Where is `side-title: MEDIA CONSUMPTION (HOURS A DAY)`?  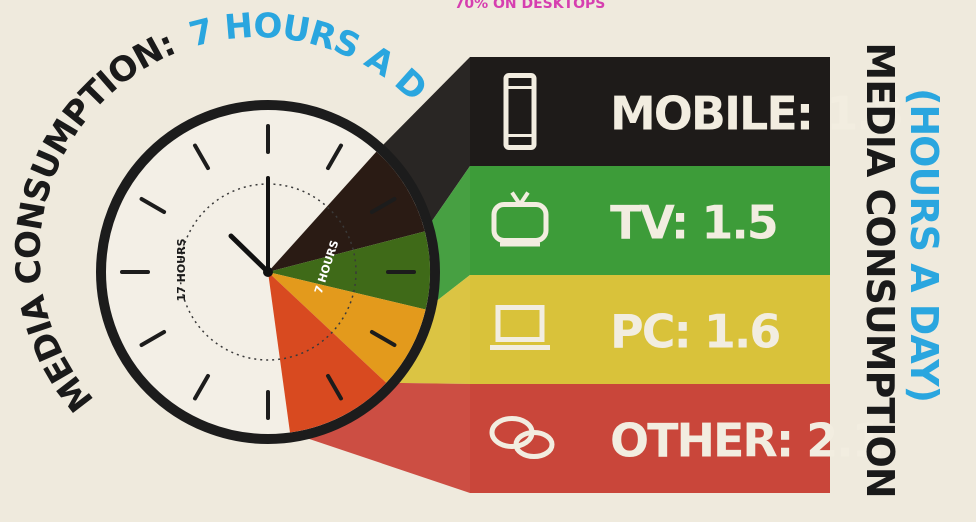
side-title: MEDIA CONSUMPTION (HOURS A DAY) is located at coordinates (902, 269).